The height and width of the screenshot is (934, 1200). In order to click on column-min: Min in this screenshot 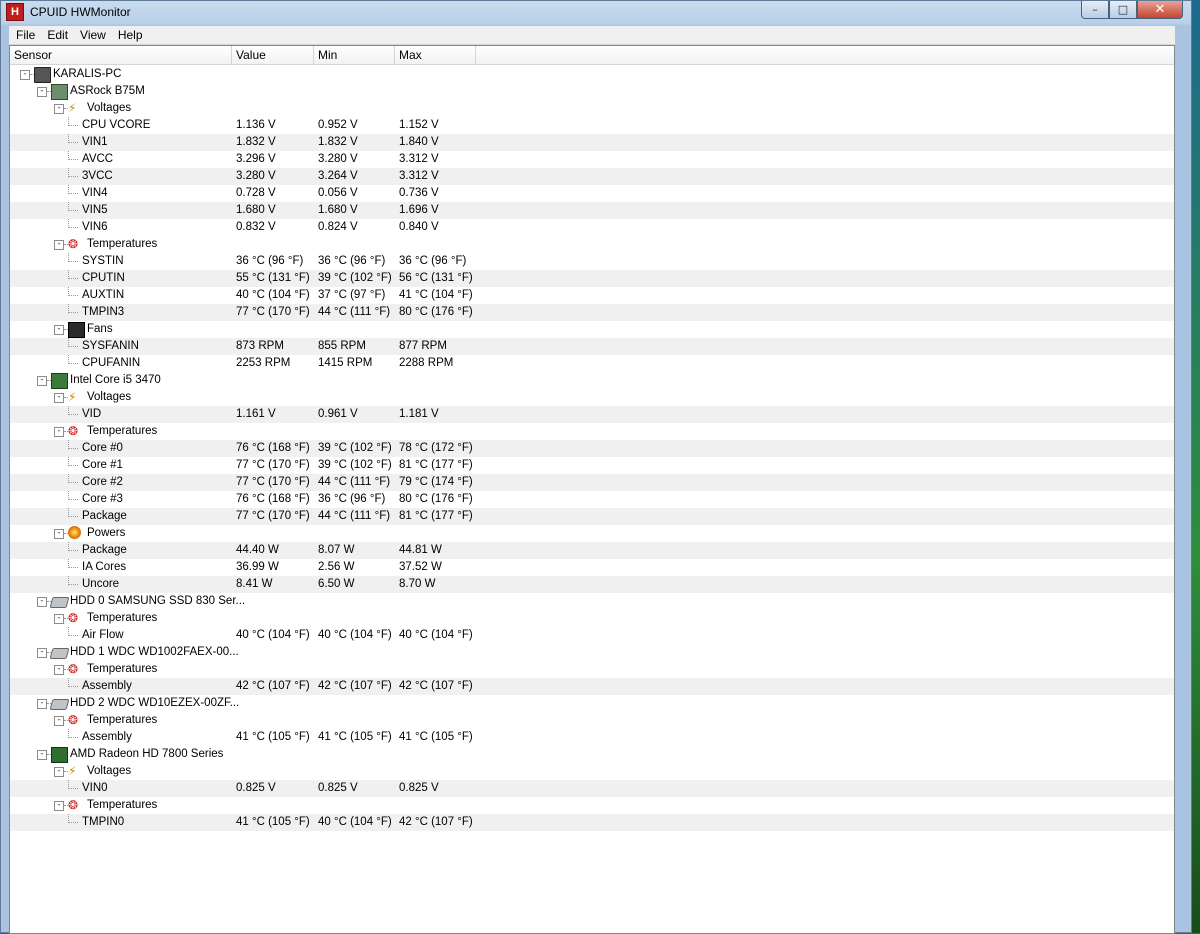, I will do `click(354, 55)`.